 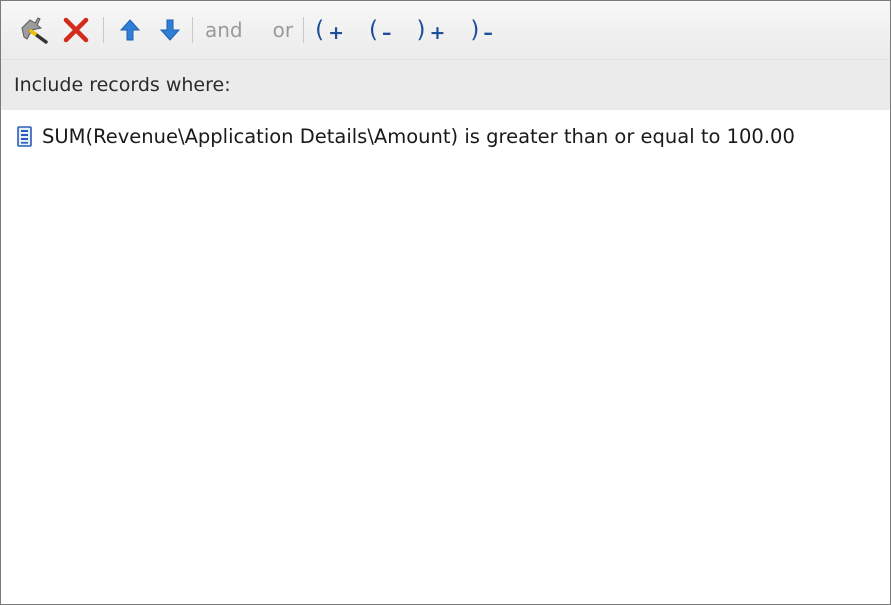 I want to click on toolbar: and or (+ (– ) + ) –, so click(x=445, y=30).